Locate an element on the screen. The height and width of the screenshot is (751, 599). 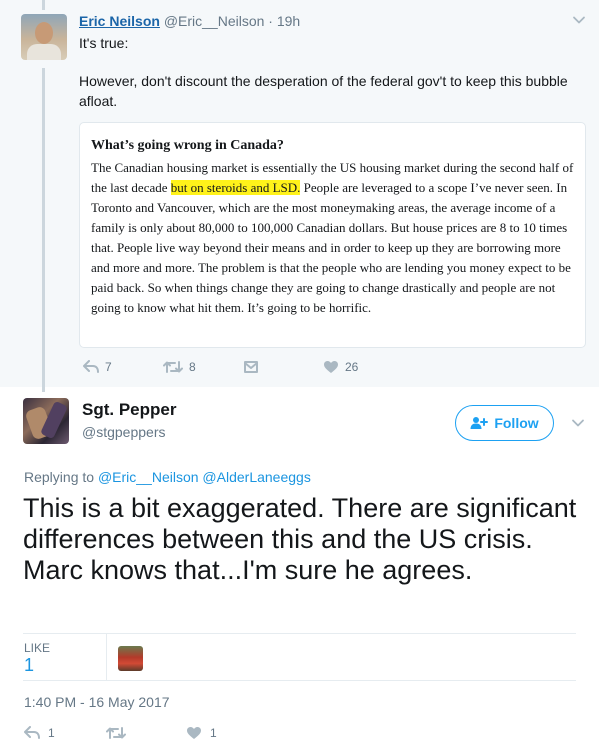
retweet-button is located at coordinates (120, 733).